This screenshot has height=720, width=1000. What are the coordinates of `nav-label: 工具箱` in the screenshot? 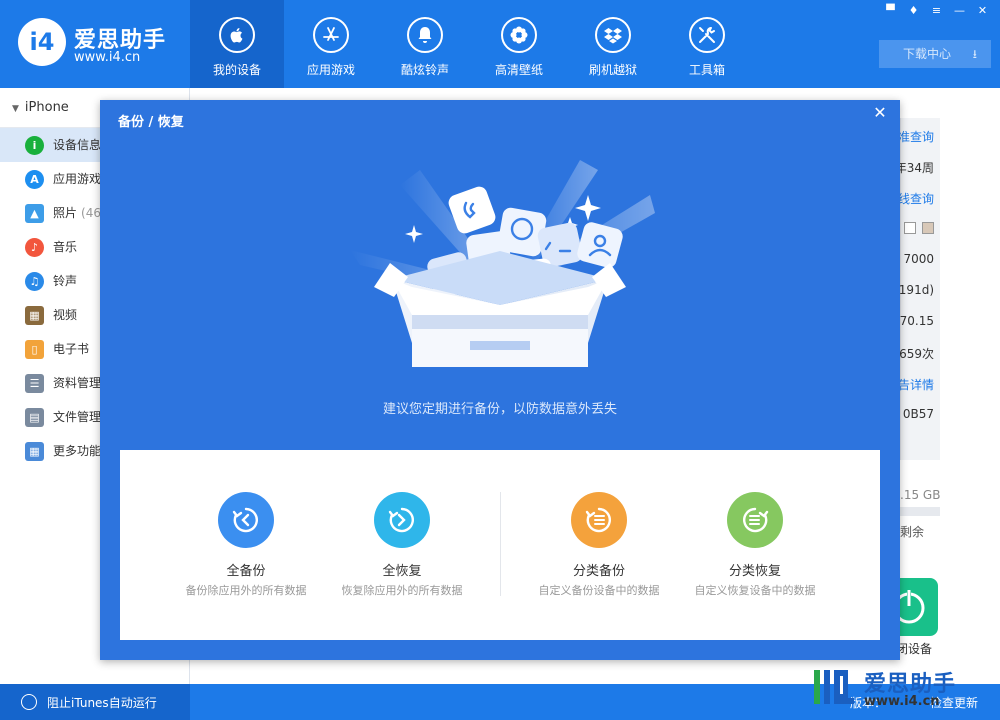 It's located at (706, 70).